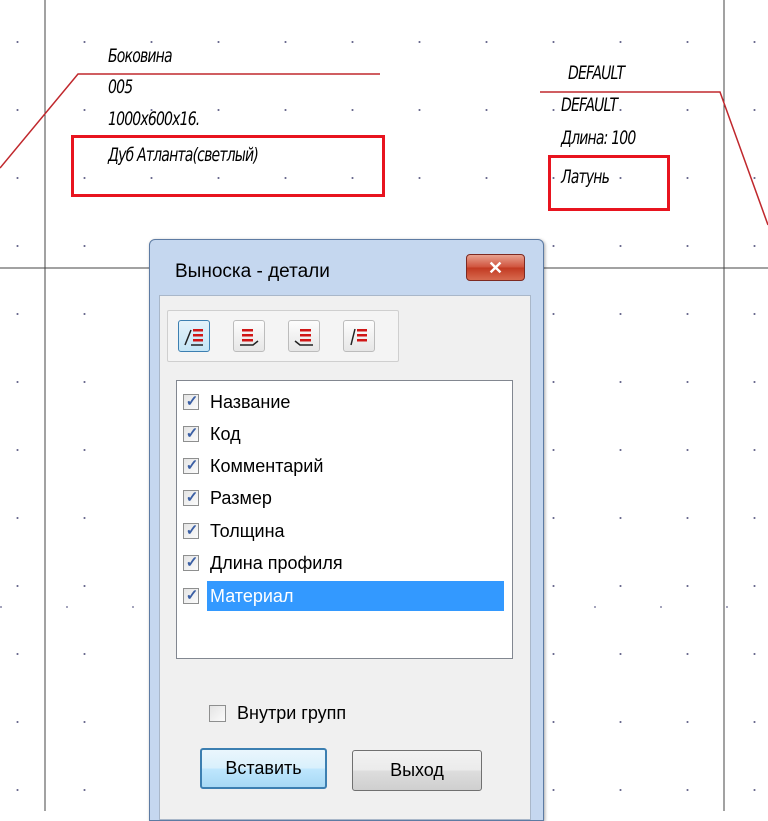 The width and height of the screenshot is (768, 821). I want to click on insert-button: Вставить, so click(263, 768).